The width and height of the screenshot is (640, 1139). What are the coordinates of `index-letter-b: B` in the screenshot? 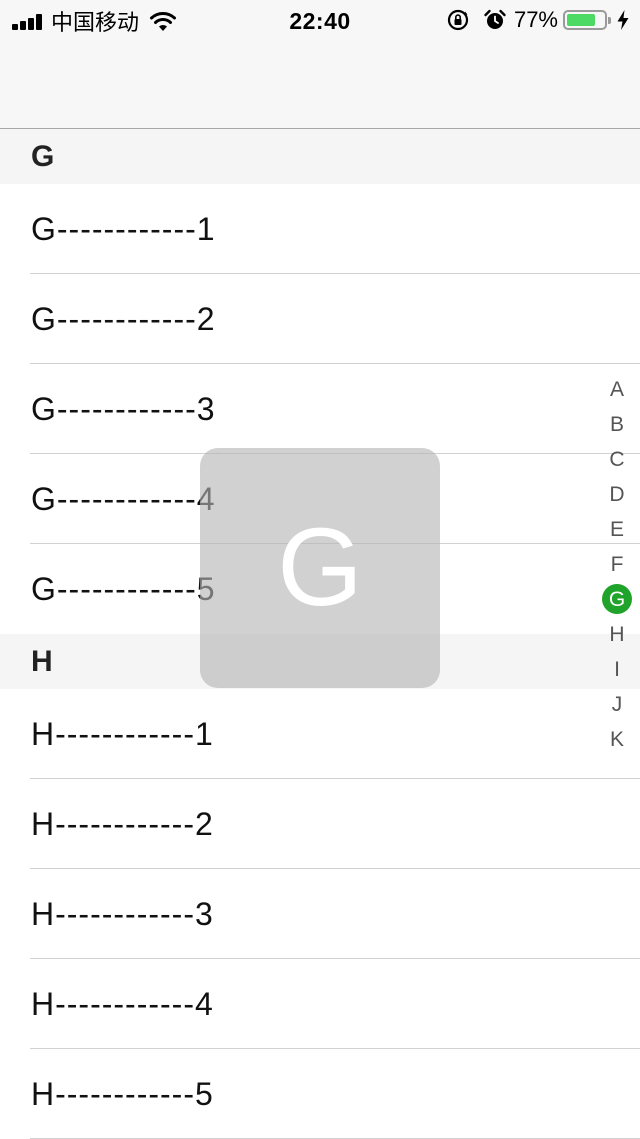 It's located at (617, 424).